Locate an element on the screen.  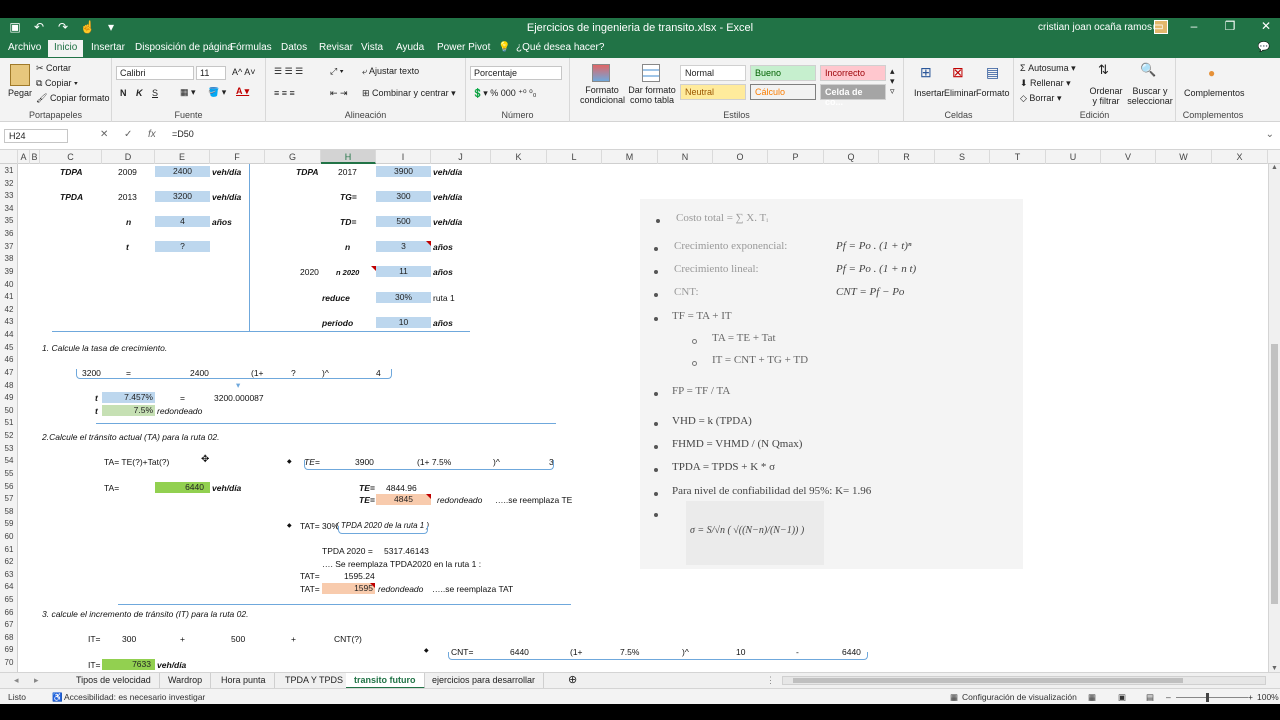
cell: TE= is located at coordinates (367, 488).